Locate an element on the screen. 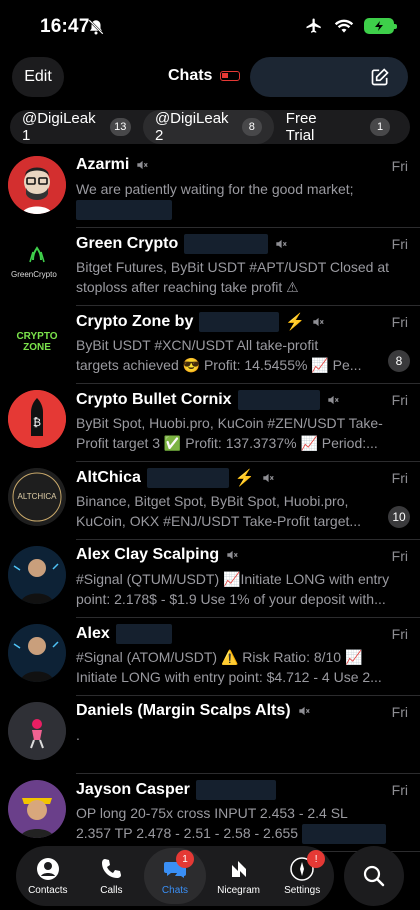 The height and width of the screenshot is (910, 420). chat-name-row: Alex is located at coordinates (124, 634).